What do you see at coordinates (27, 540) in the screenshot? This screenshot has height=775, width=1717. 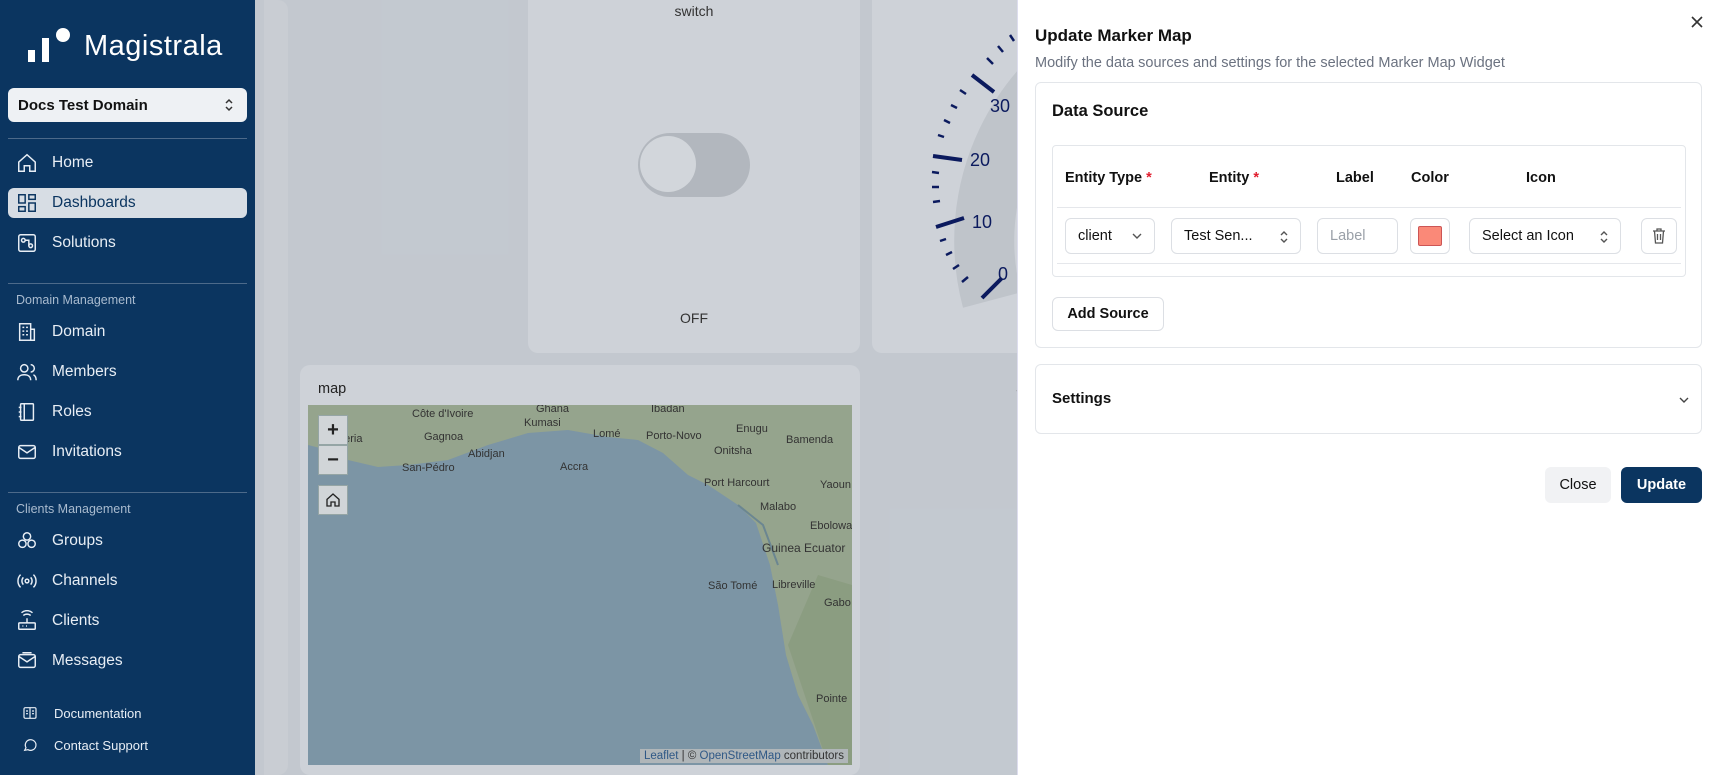 I see `groups-icon` at bounding box center [27, 540].